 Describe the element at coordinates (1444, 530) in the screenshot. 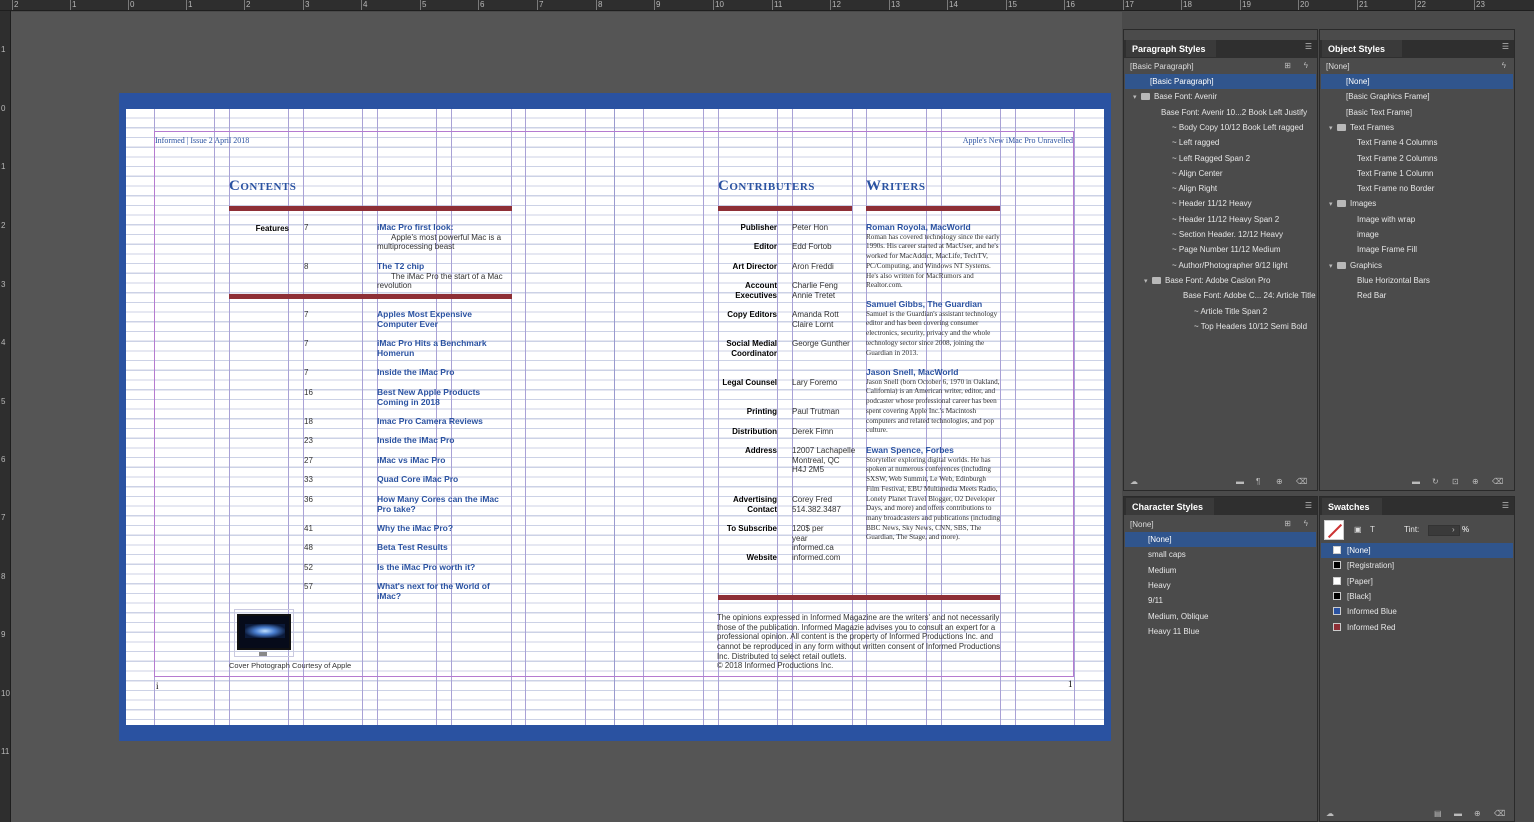

I see `tint-input` at that location.